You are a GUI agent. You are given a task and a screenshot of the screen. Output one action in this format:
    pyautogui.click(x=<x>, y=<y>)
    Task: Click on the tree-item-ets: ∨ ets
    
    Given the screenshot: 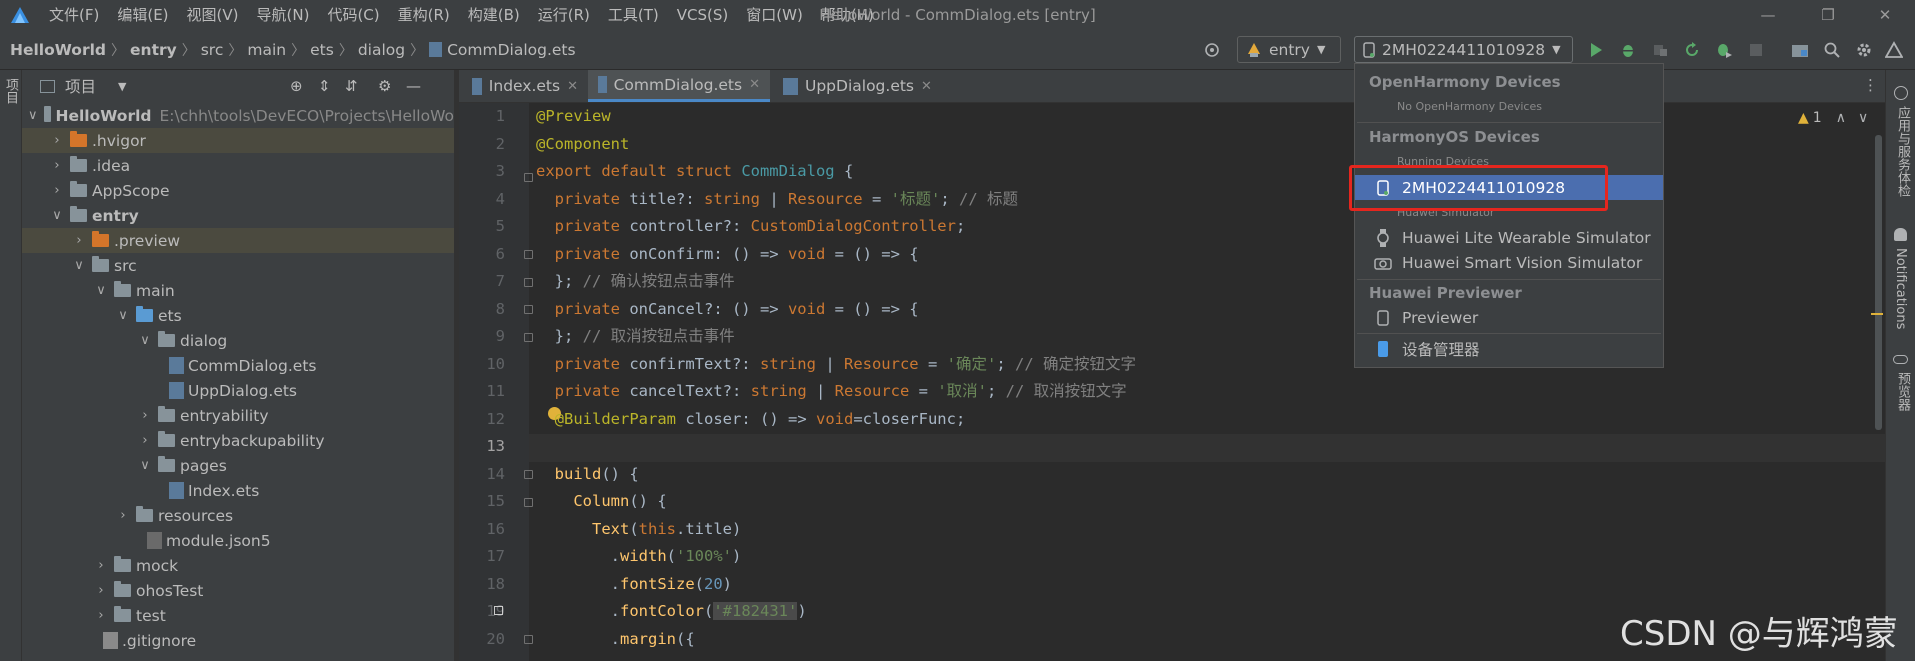 What is the action you would take?
    pyautogui.click(x=238, y=315)
    